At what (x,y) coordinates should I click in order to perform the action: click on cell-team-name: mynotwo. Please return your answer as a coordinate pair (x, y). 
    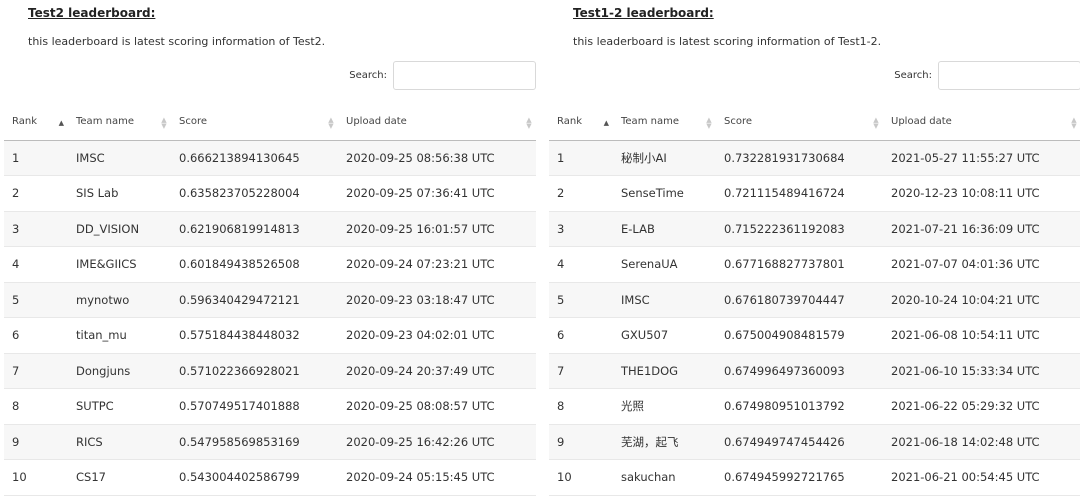
    Looking at the image, I should click on (119, 300).